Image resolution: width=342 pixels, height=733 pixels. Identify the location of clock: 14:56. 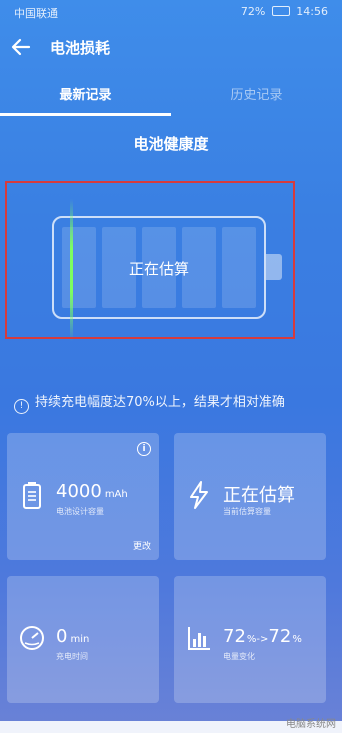
(312, 11).